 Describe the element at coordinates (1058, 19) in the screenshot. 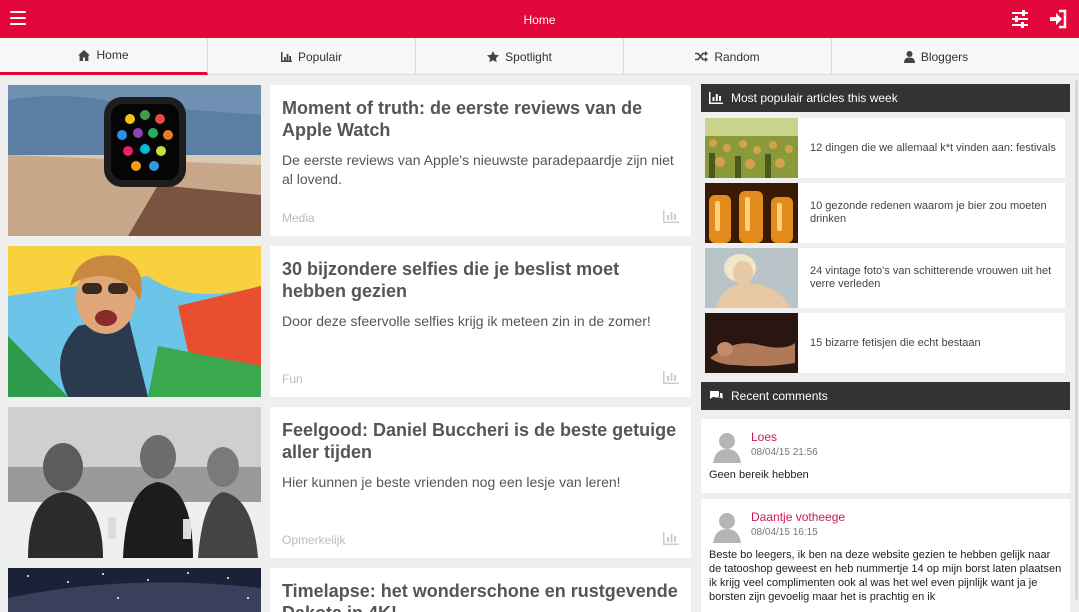

I see `sign-in-icon` at that location.